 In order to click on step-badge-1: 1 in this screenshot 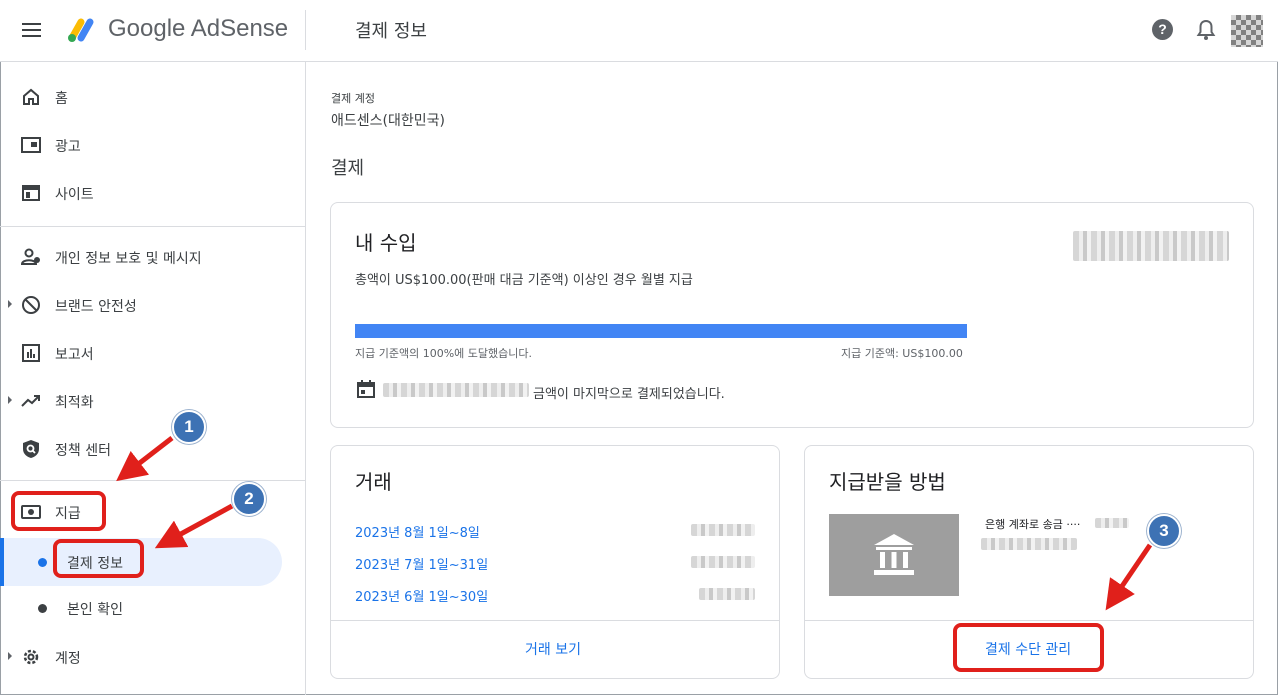, I will do `click(189, 427)`.